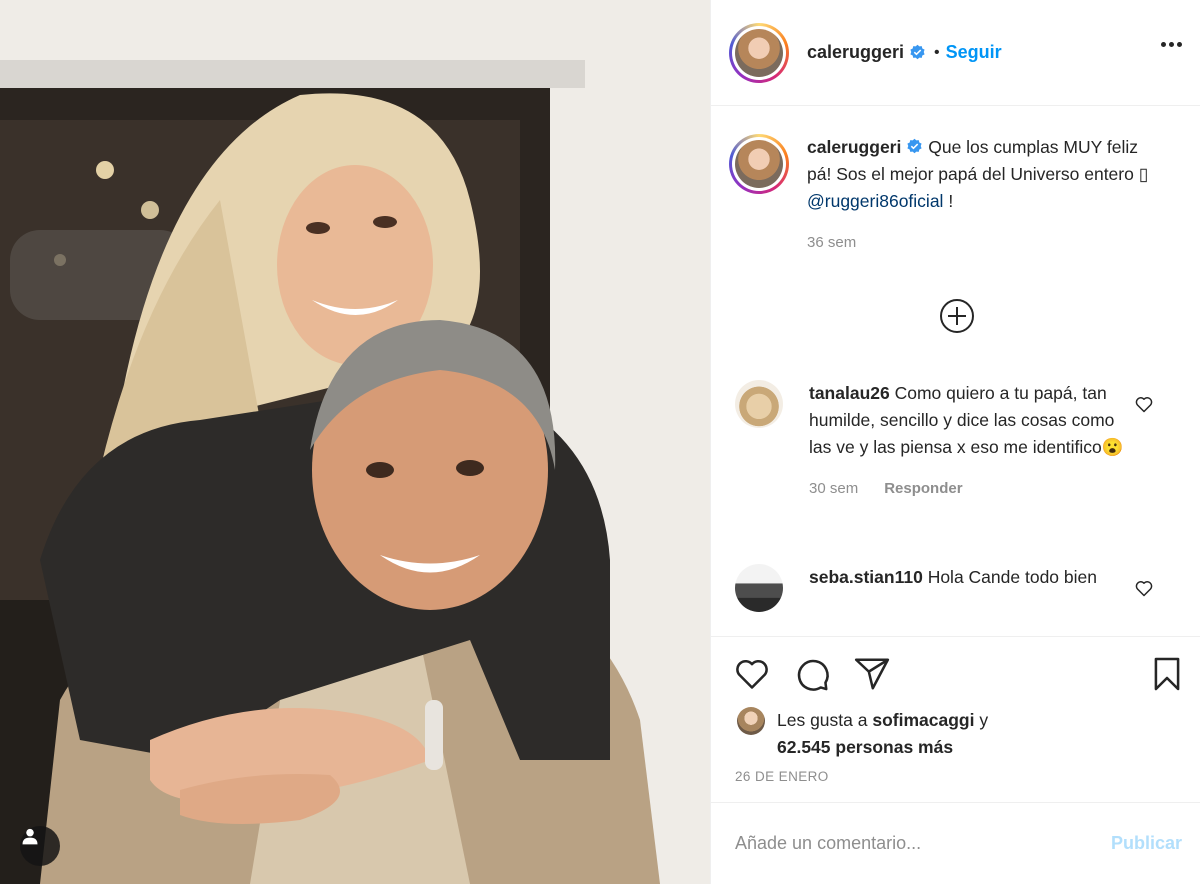 This screenshot has height=884, width=1200. Describe the element at coordinates (1171, 44) in the screenshot. I see `more-options-icon` at that location.